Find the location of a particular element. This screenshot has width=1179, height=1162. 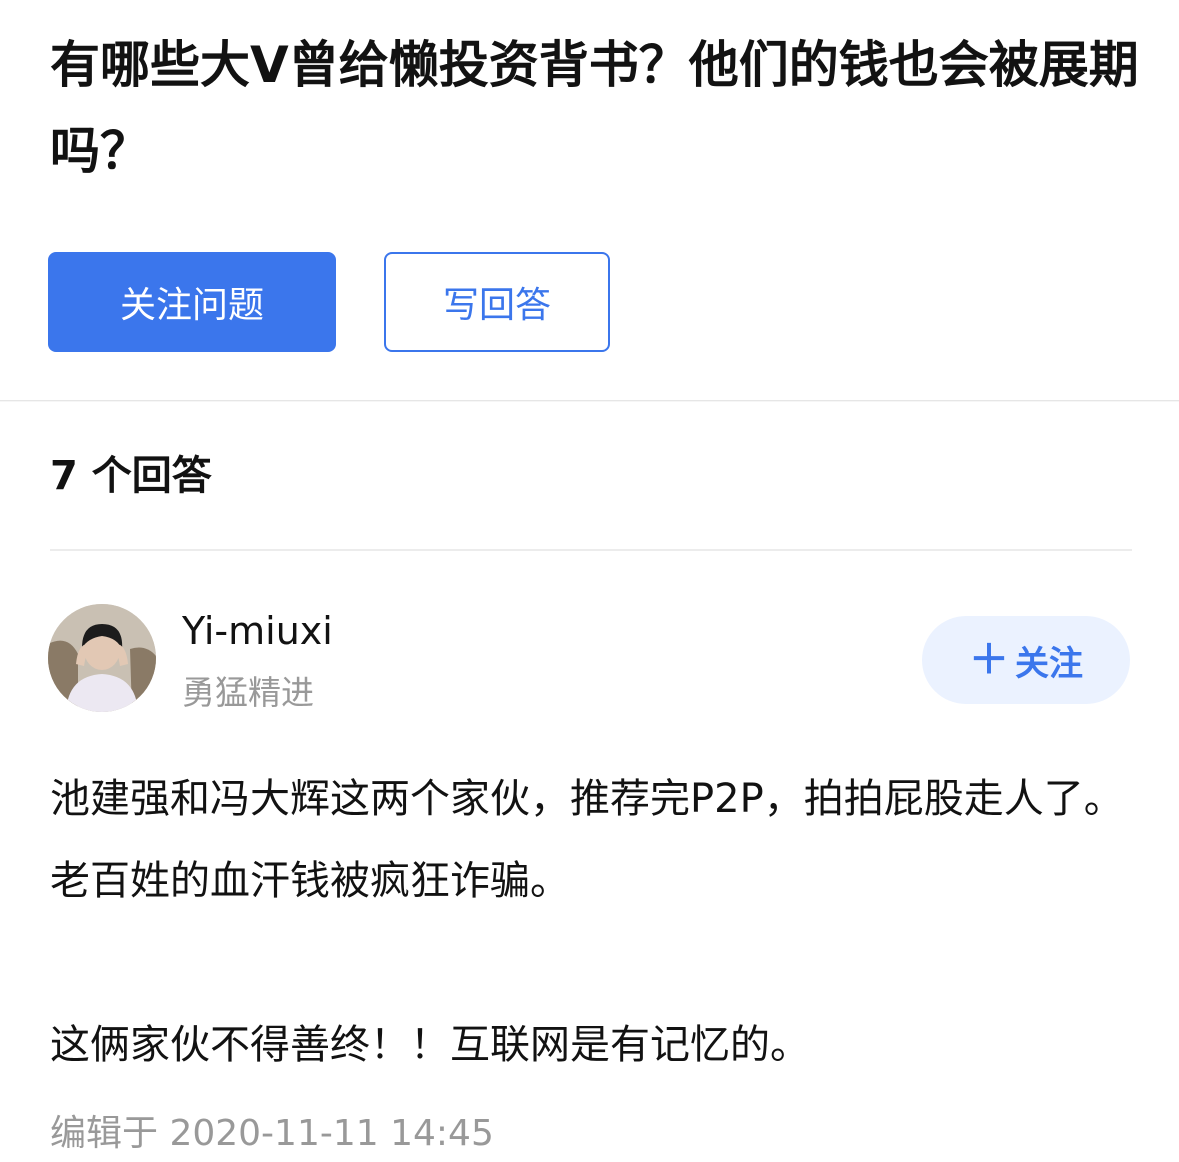

edit-timestamp: 编辑于 2020-11-11 14:45 is located at coordinates (272, 1133).